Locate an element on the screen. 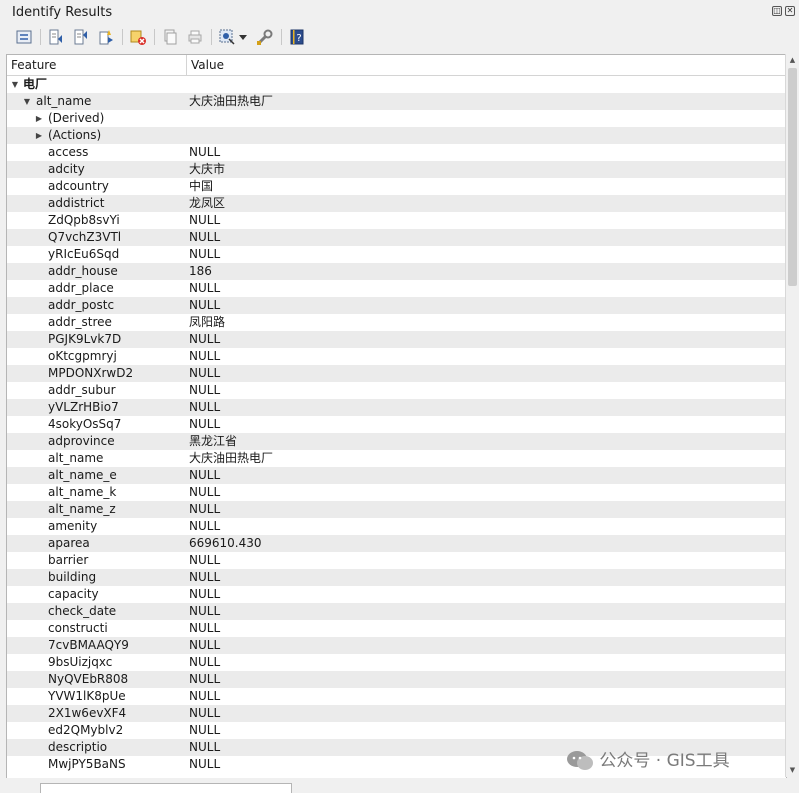 The height and width of the screenshot is (793, 799). identify-mode-icon is located at coordinates (227, 37).